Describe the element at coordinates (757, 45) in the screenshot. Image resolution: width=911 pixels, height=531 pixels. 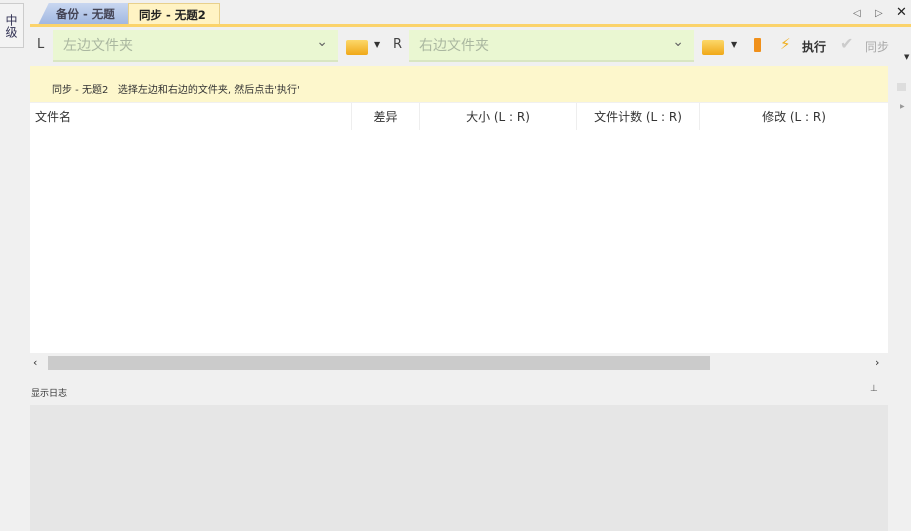
I see `marker-icon` at that location.